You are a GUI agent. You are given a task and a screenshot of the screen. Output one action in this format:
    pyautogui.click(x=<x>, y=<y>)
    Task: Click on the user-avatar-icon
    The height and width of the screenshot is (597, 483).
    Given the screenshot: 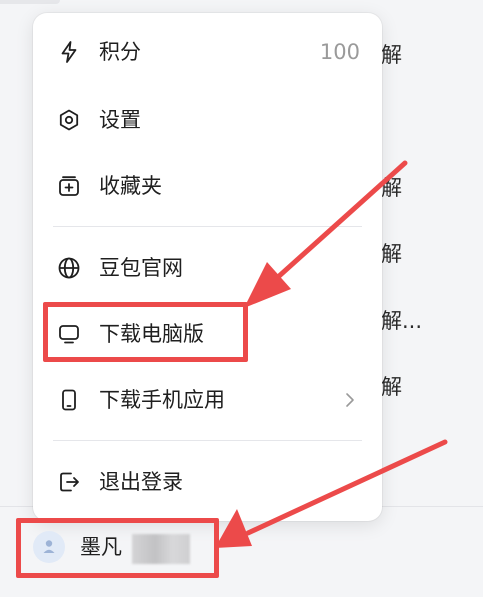 What is the action you would take?
    pyautogui.click(x=49, y=546)
    